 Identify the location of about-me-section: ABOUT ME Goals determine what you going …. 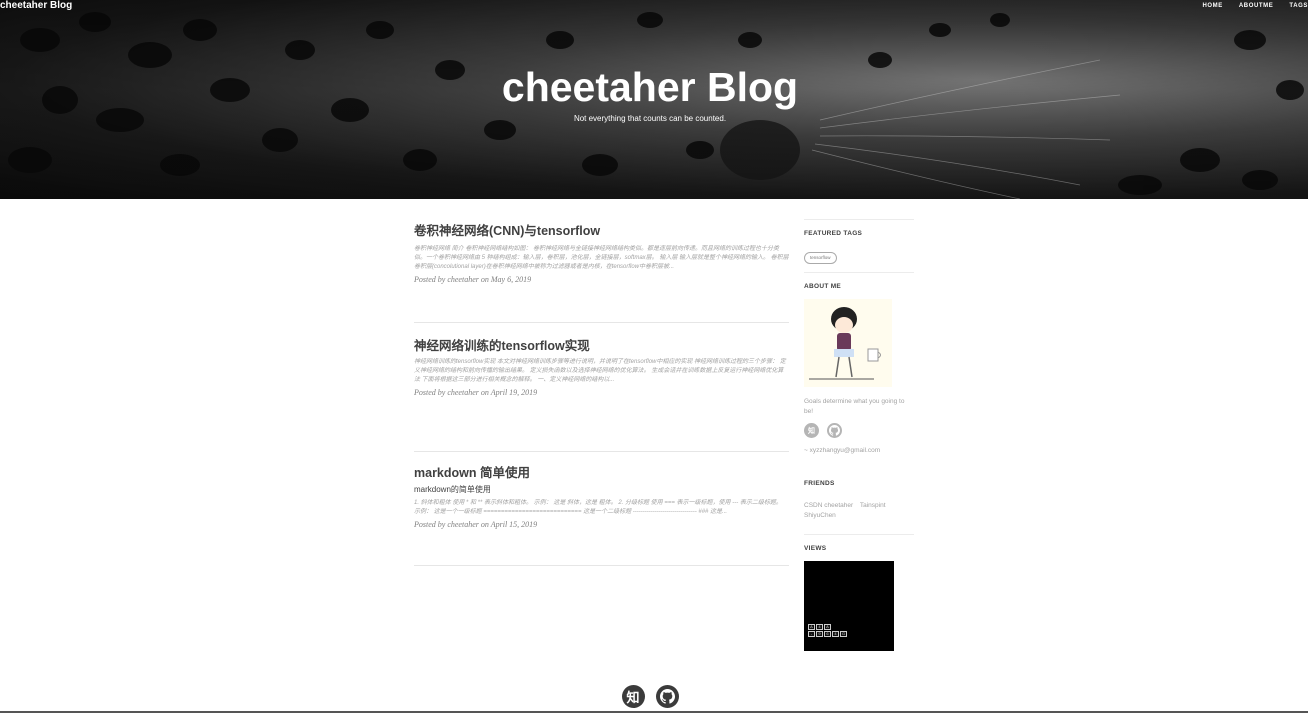
(859, 378).